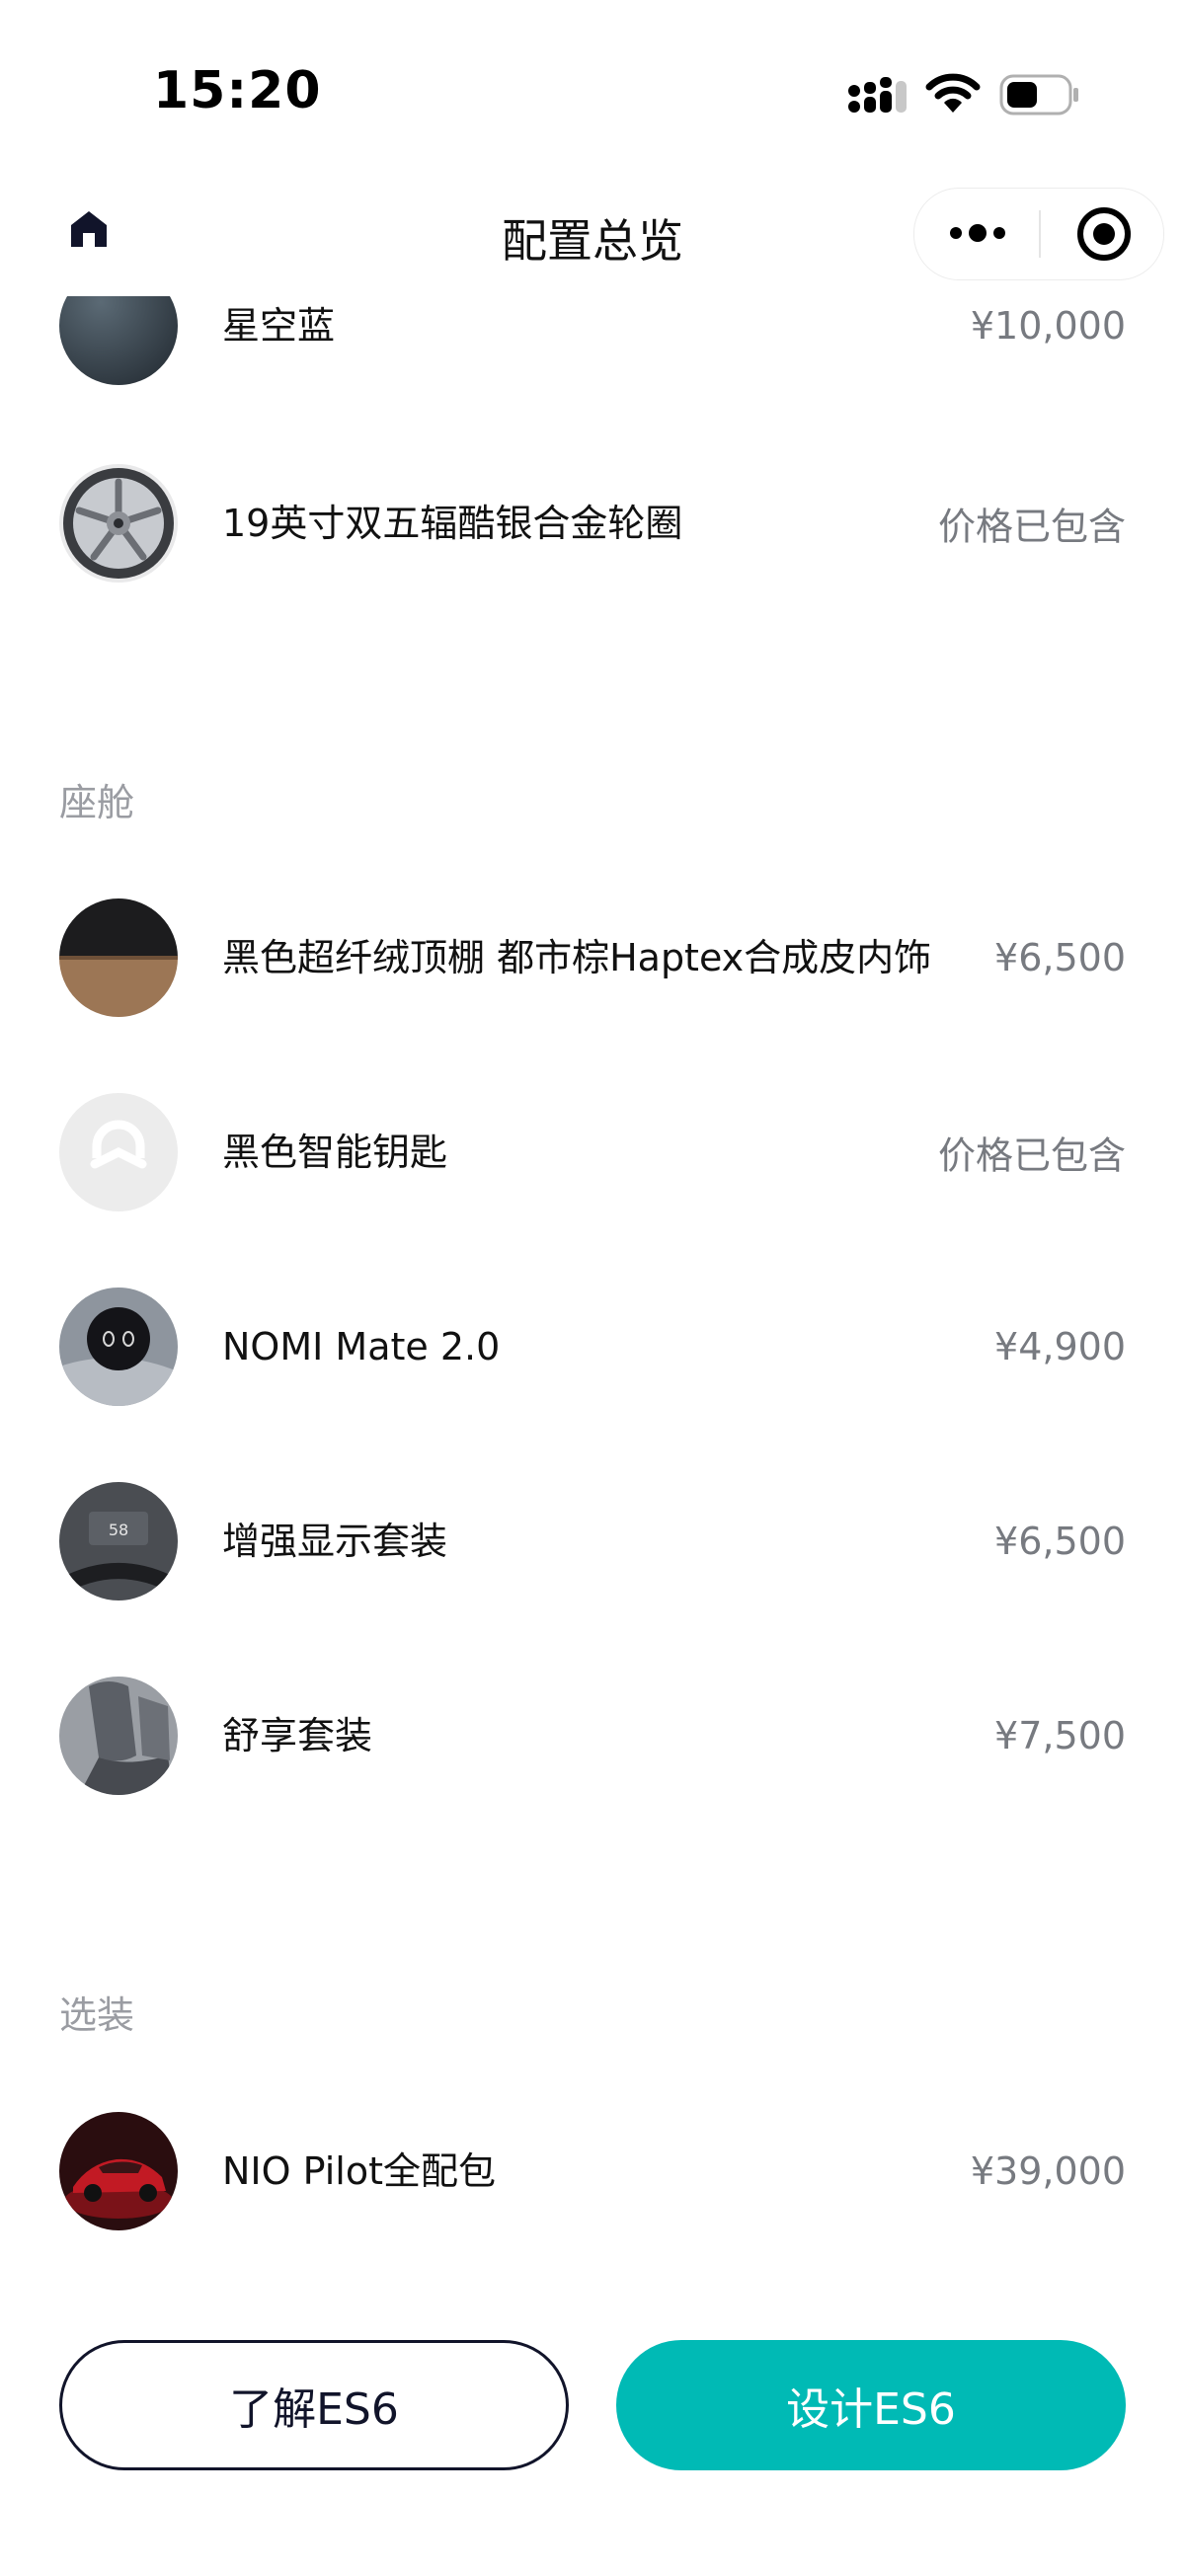 Image resolution: width=1185 pixels, height=2576 pixels. What do you see at coordinates (878, 98) in the screenshot?
I see `signal-icon` at bounding box center [878, 98].